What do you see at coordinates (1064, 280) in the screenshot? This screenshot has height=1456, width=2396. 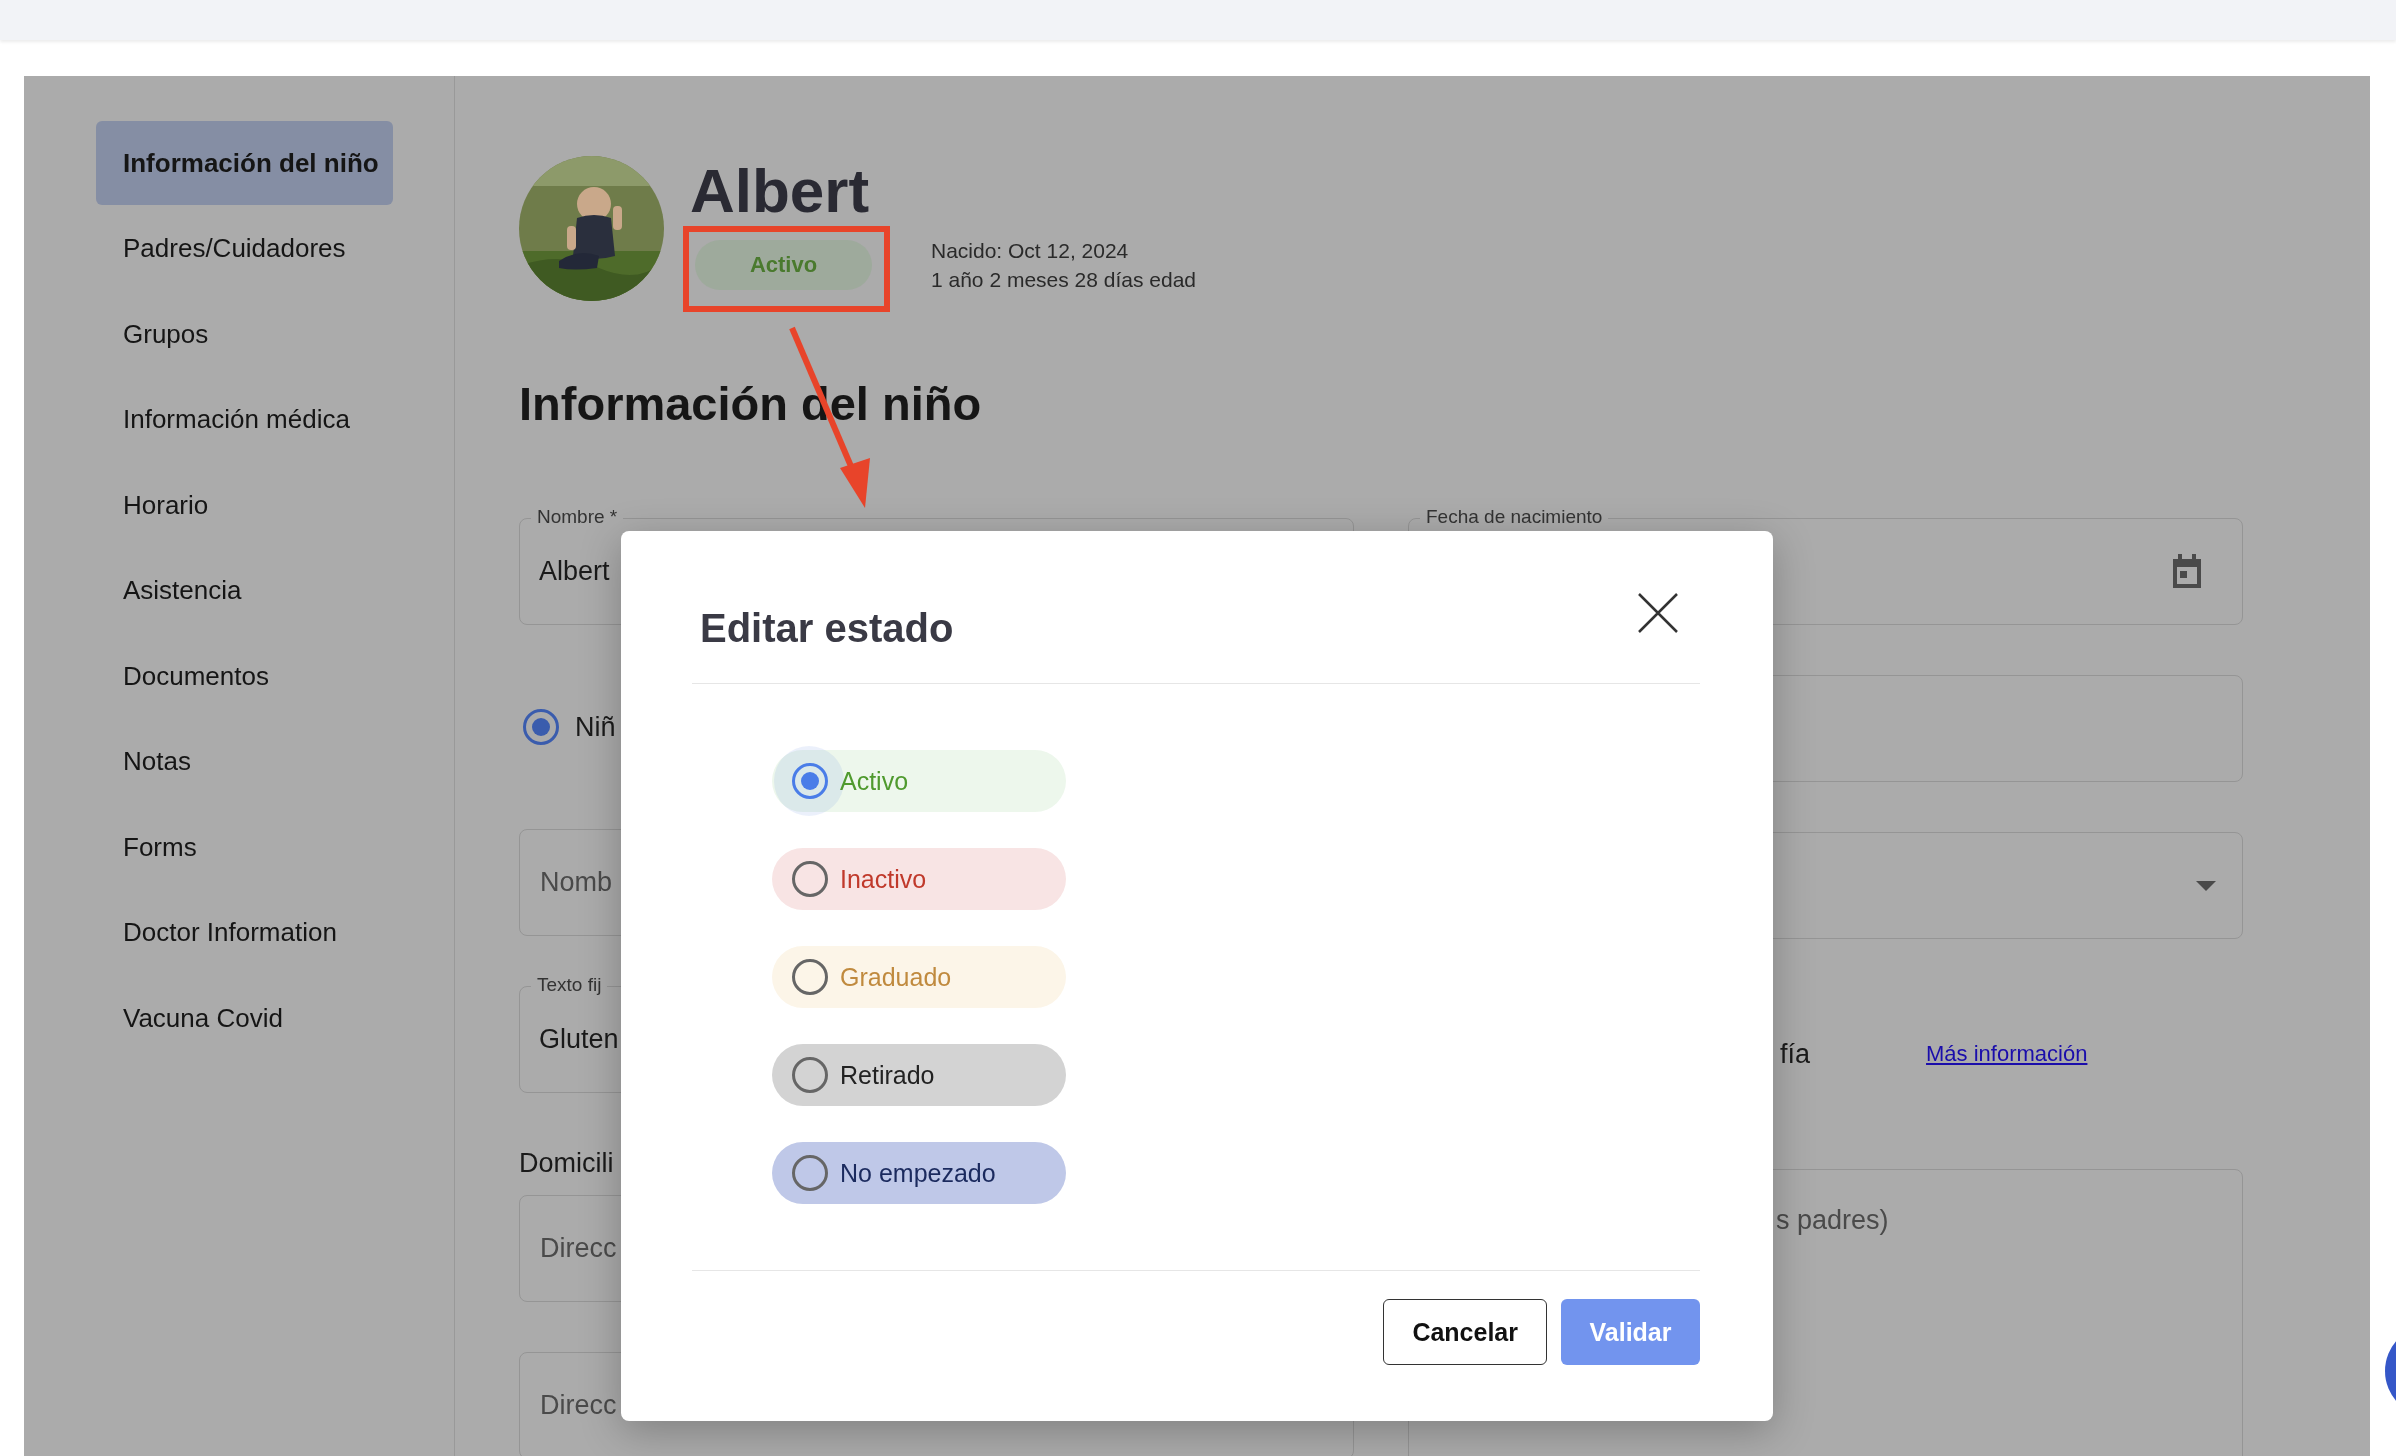 I see `age-text: 1 año 2 meses 28 días edad` at bounding box center [1064, 280].